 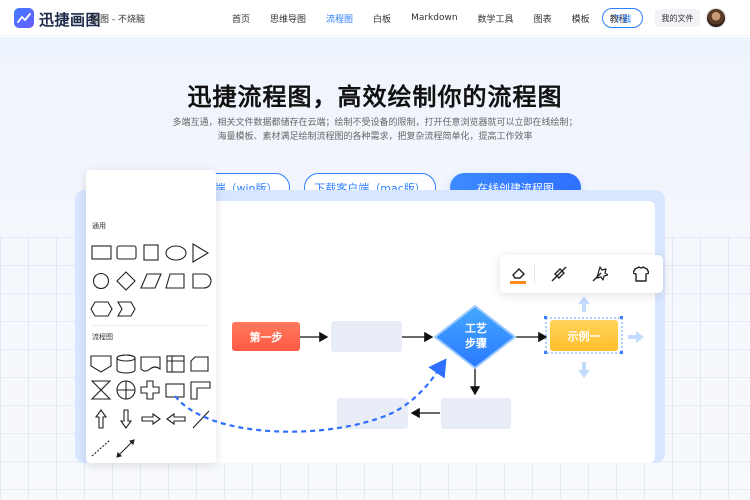 I want to click on process-label-line2: 步骤, so click(x=476, y=343).